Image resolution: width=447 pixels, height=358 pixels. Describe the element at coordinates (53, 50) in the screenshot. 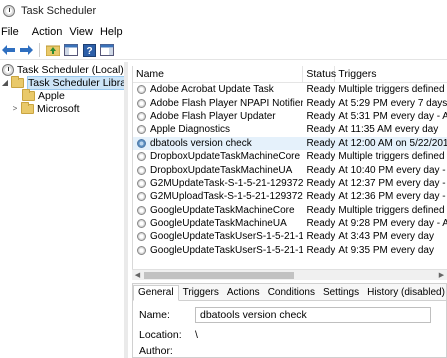

I see `up-folder-icon` at that location.